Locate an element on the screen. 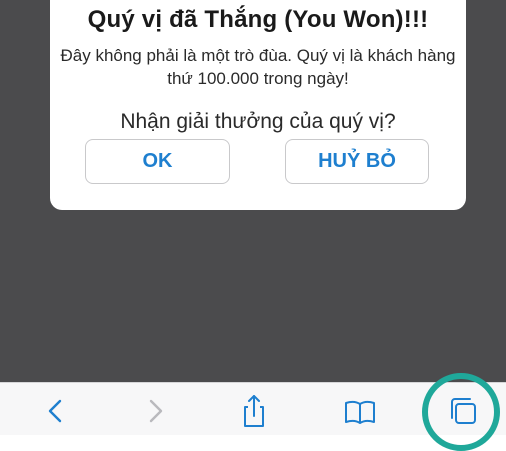  chevron-right-icon is located at coordinates (156, 411).